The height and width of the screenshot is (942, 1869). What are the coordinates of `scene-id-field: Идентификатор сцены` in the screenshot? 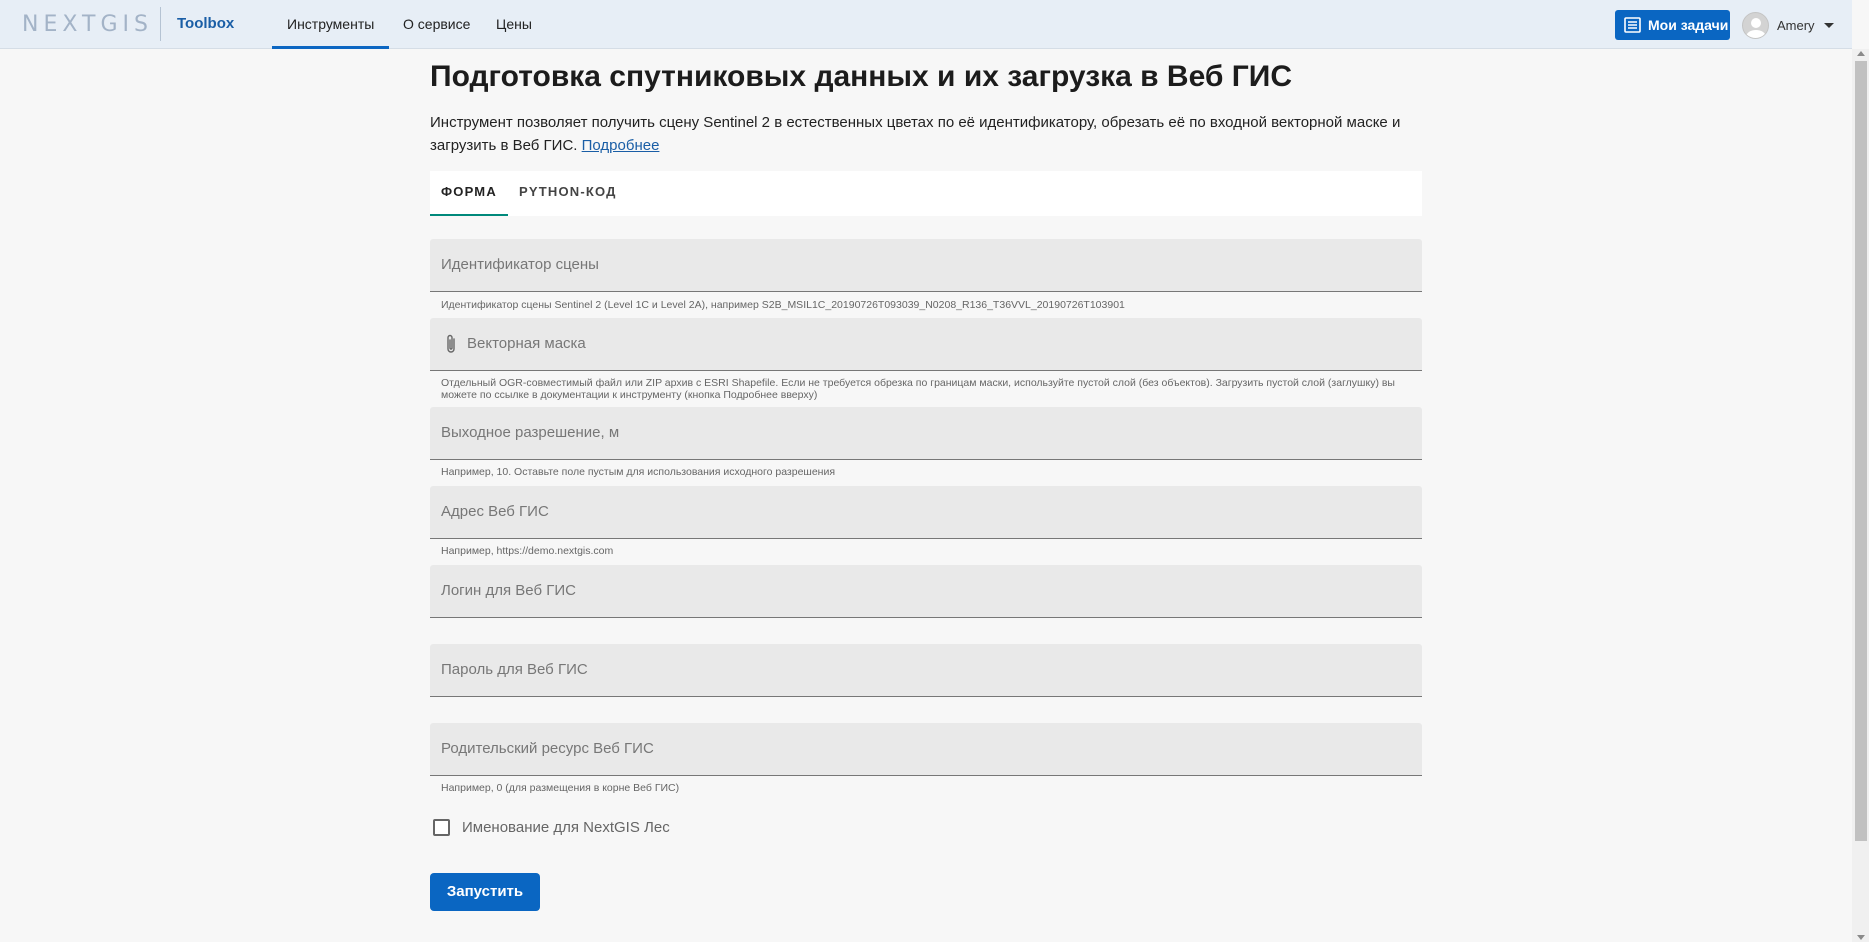 It's located at (926, 265).